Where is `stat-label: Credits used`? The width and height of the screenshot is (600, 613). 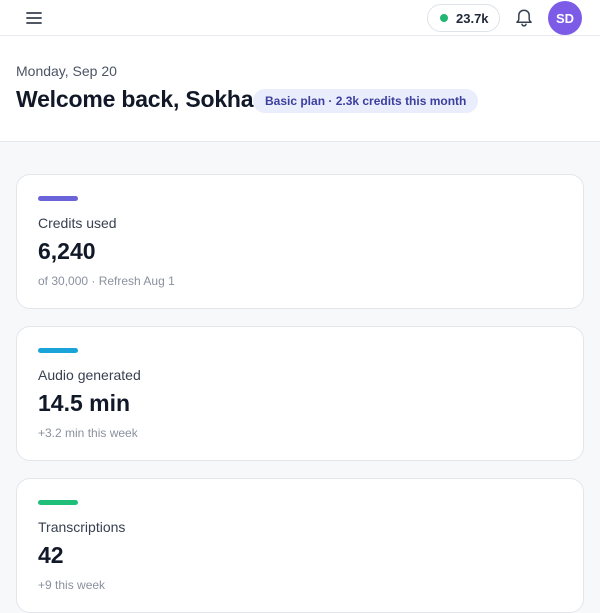 stat-label: Credits used is located at coordinates (77, 223).